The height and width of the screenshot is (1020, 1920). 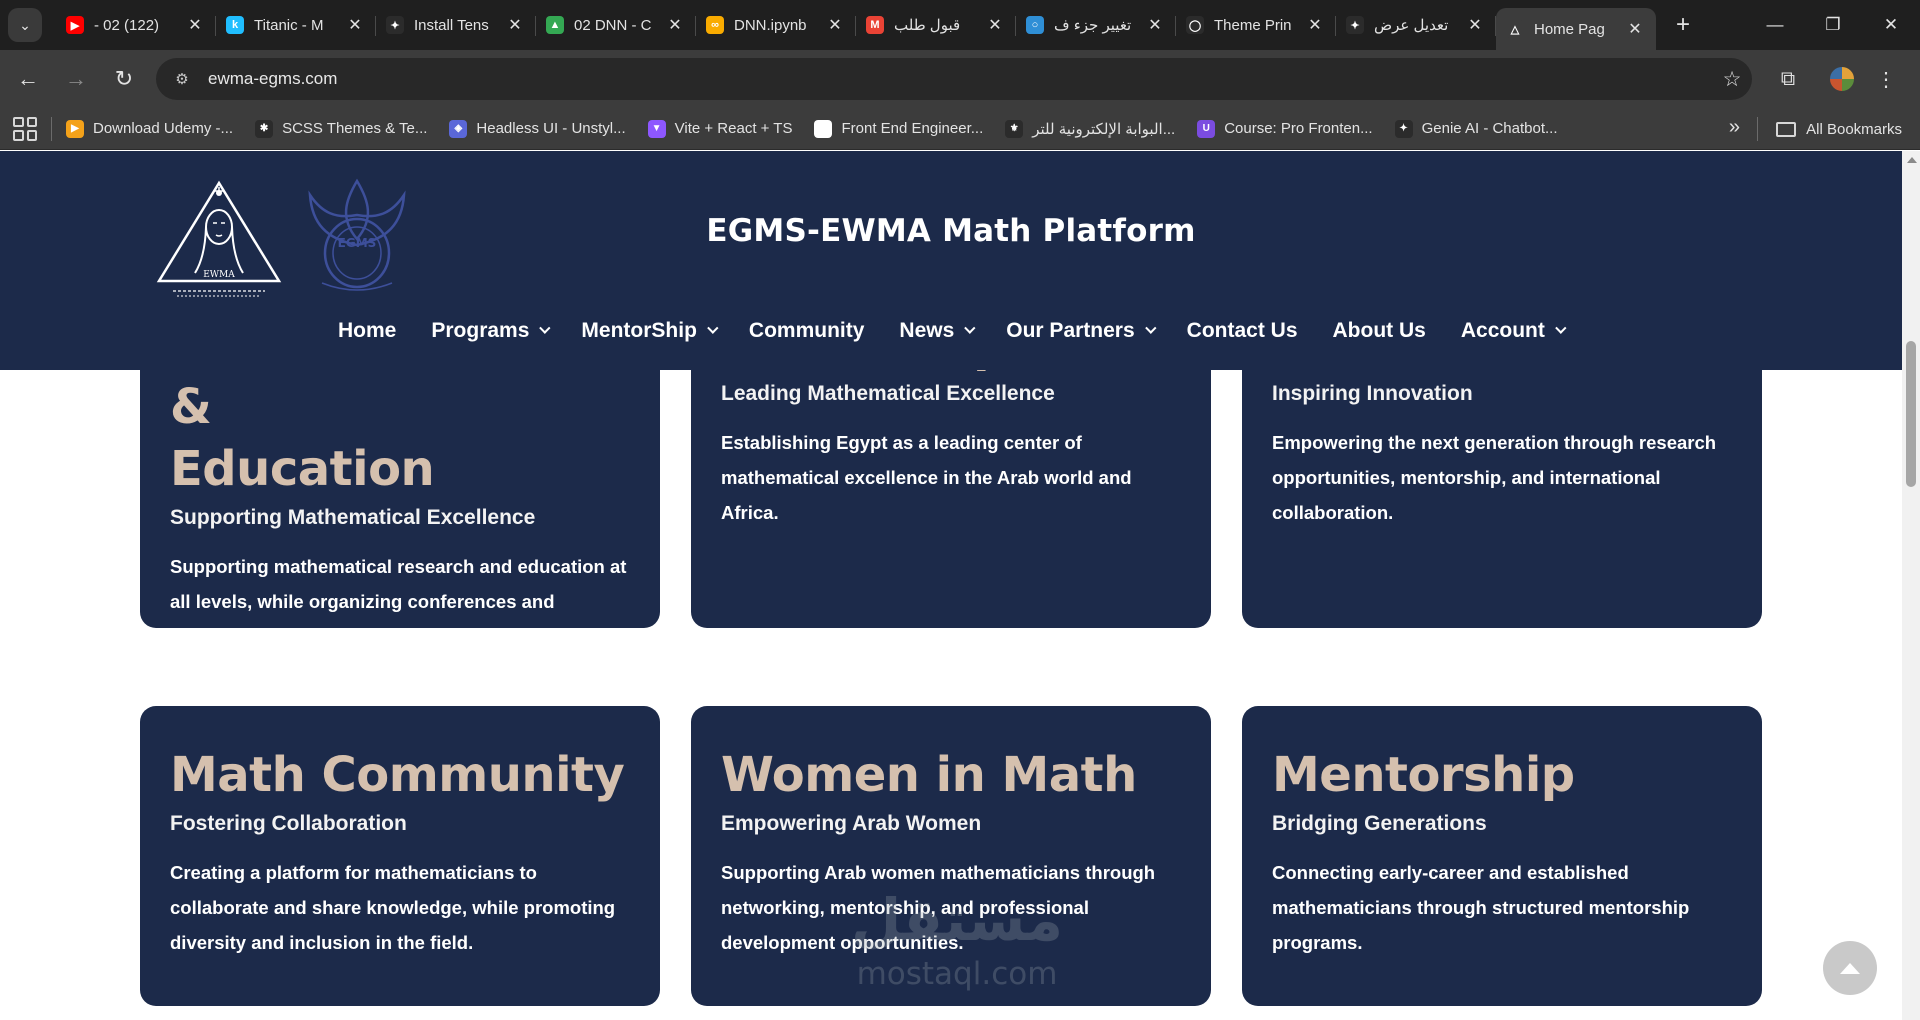 I want to click on browser-tab: ◯ Theme Prin ✕, so click(x=1256, y=25).